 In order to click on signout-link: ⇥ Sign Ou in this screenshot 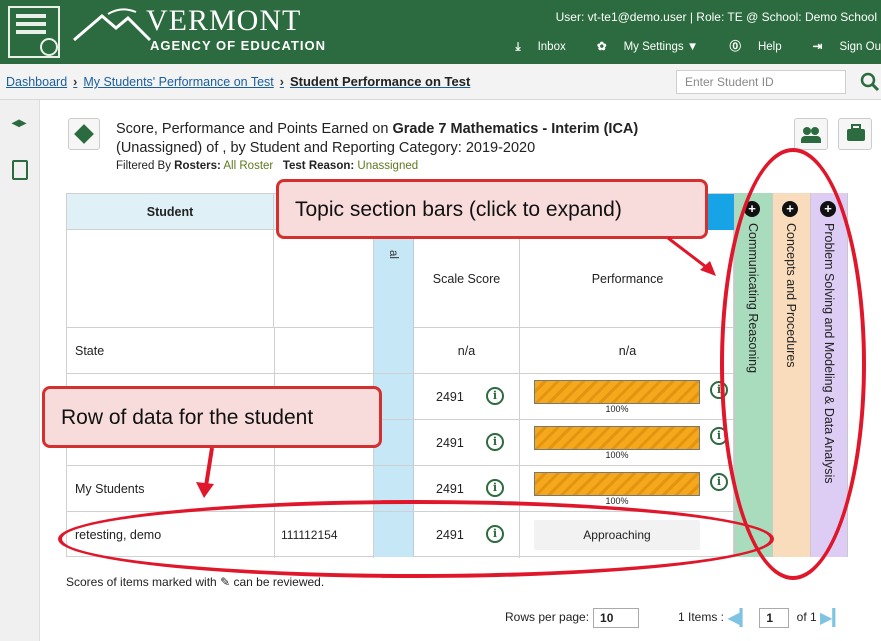, I will do `click(840, 47)`.